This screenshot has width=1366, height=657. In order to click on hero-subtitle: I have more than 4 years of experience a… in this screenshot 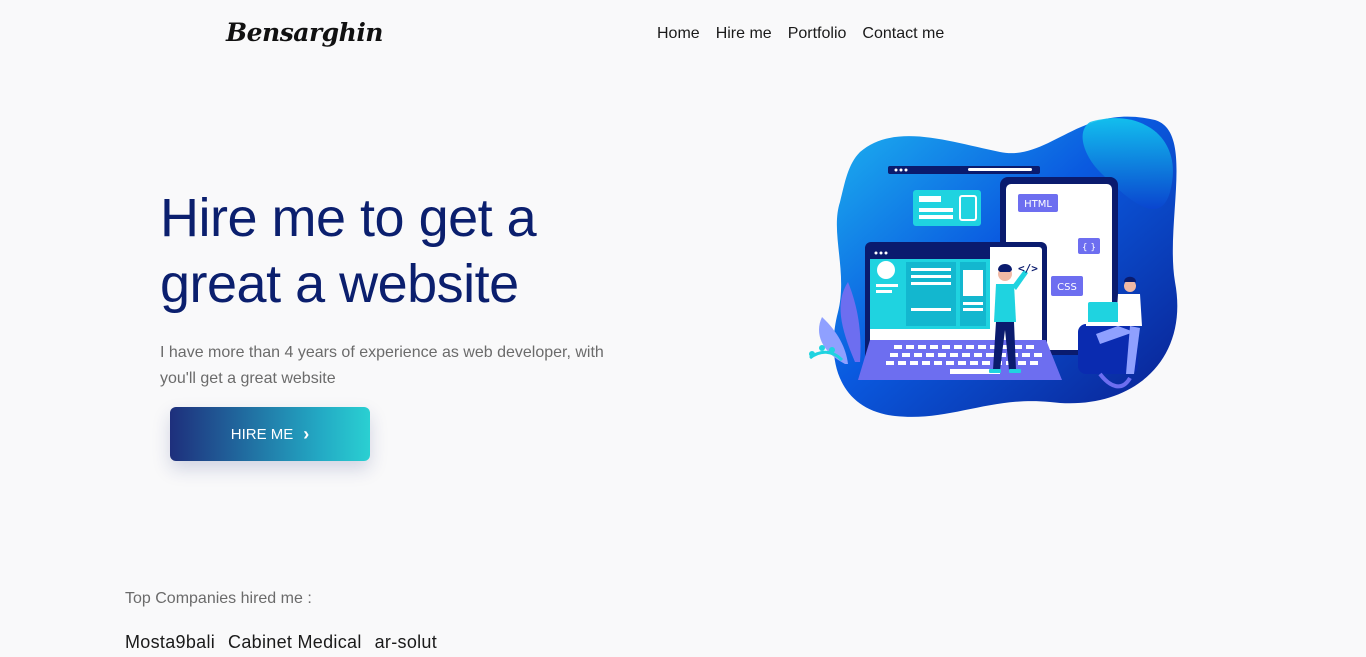, I will do `click(382, 365)`.